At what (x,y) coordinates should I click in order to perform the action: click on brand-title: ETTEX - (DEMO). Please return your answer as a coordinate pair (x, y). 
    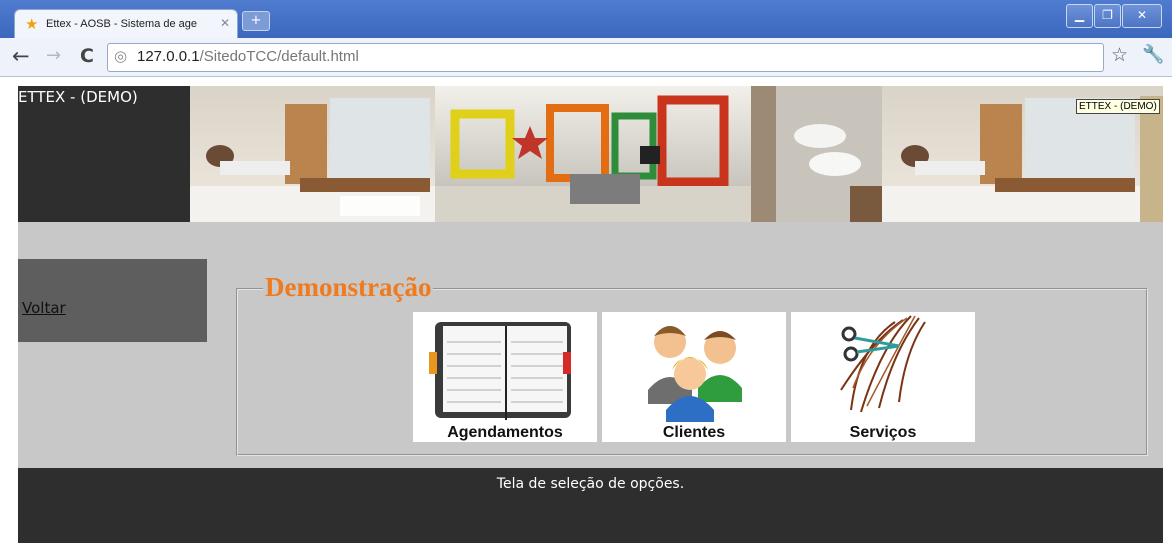
    Looking at the image, I should click on (78, 97).